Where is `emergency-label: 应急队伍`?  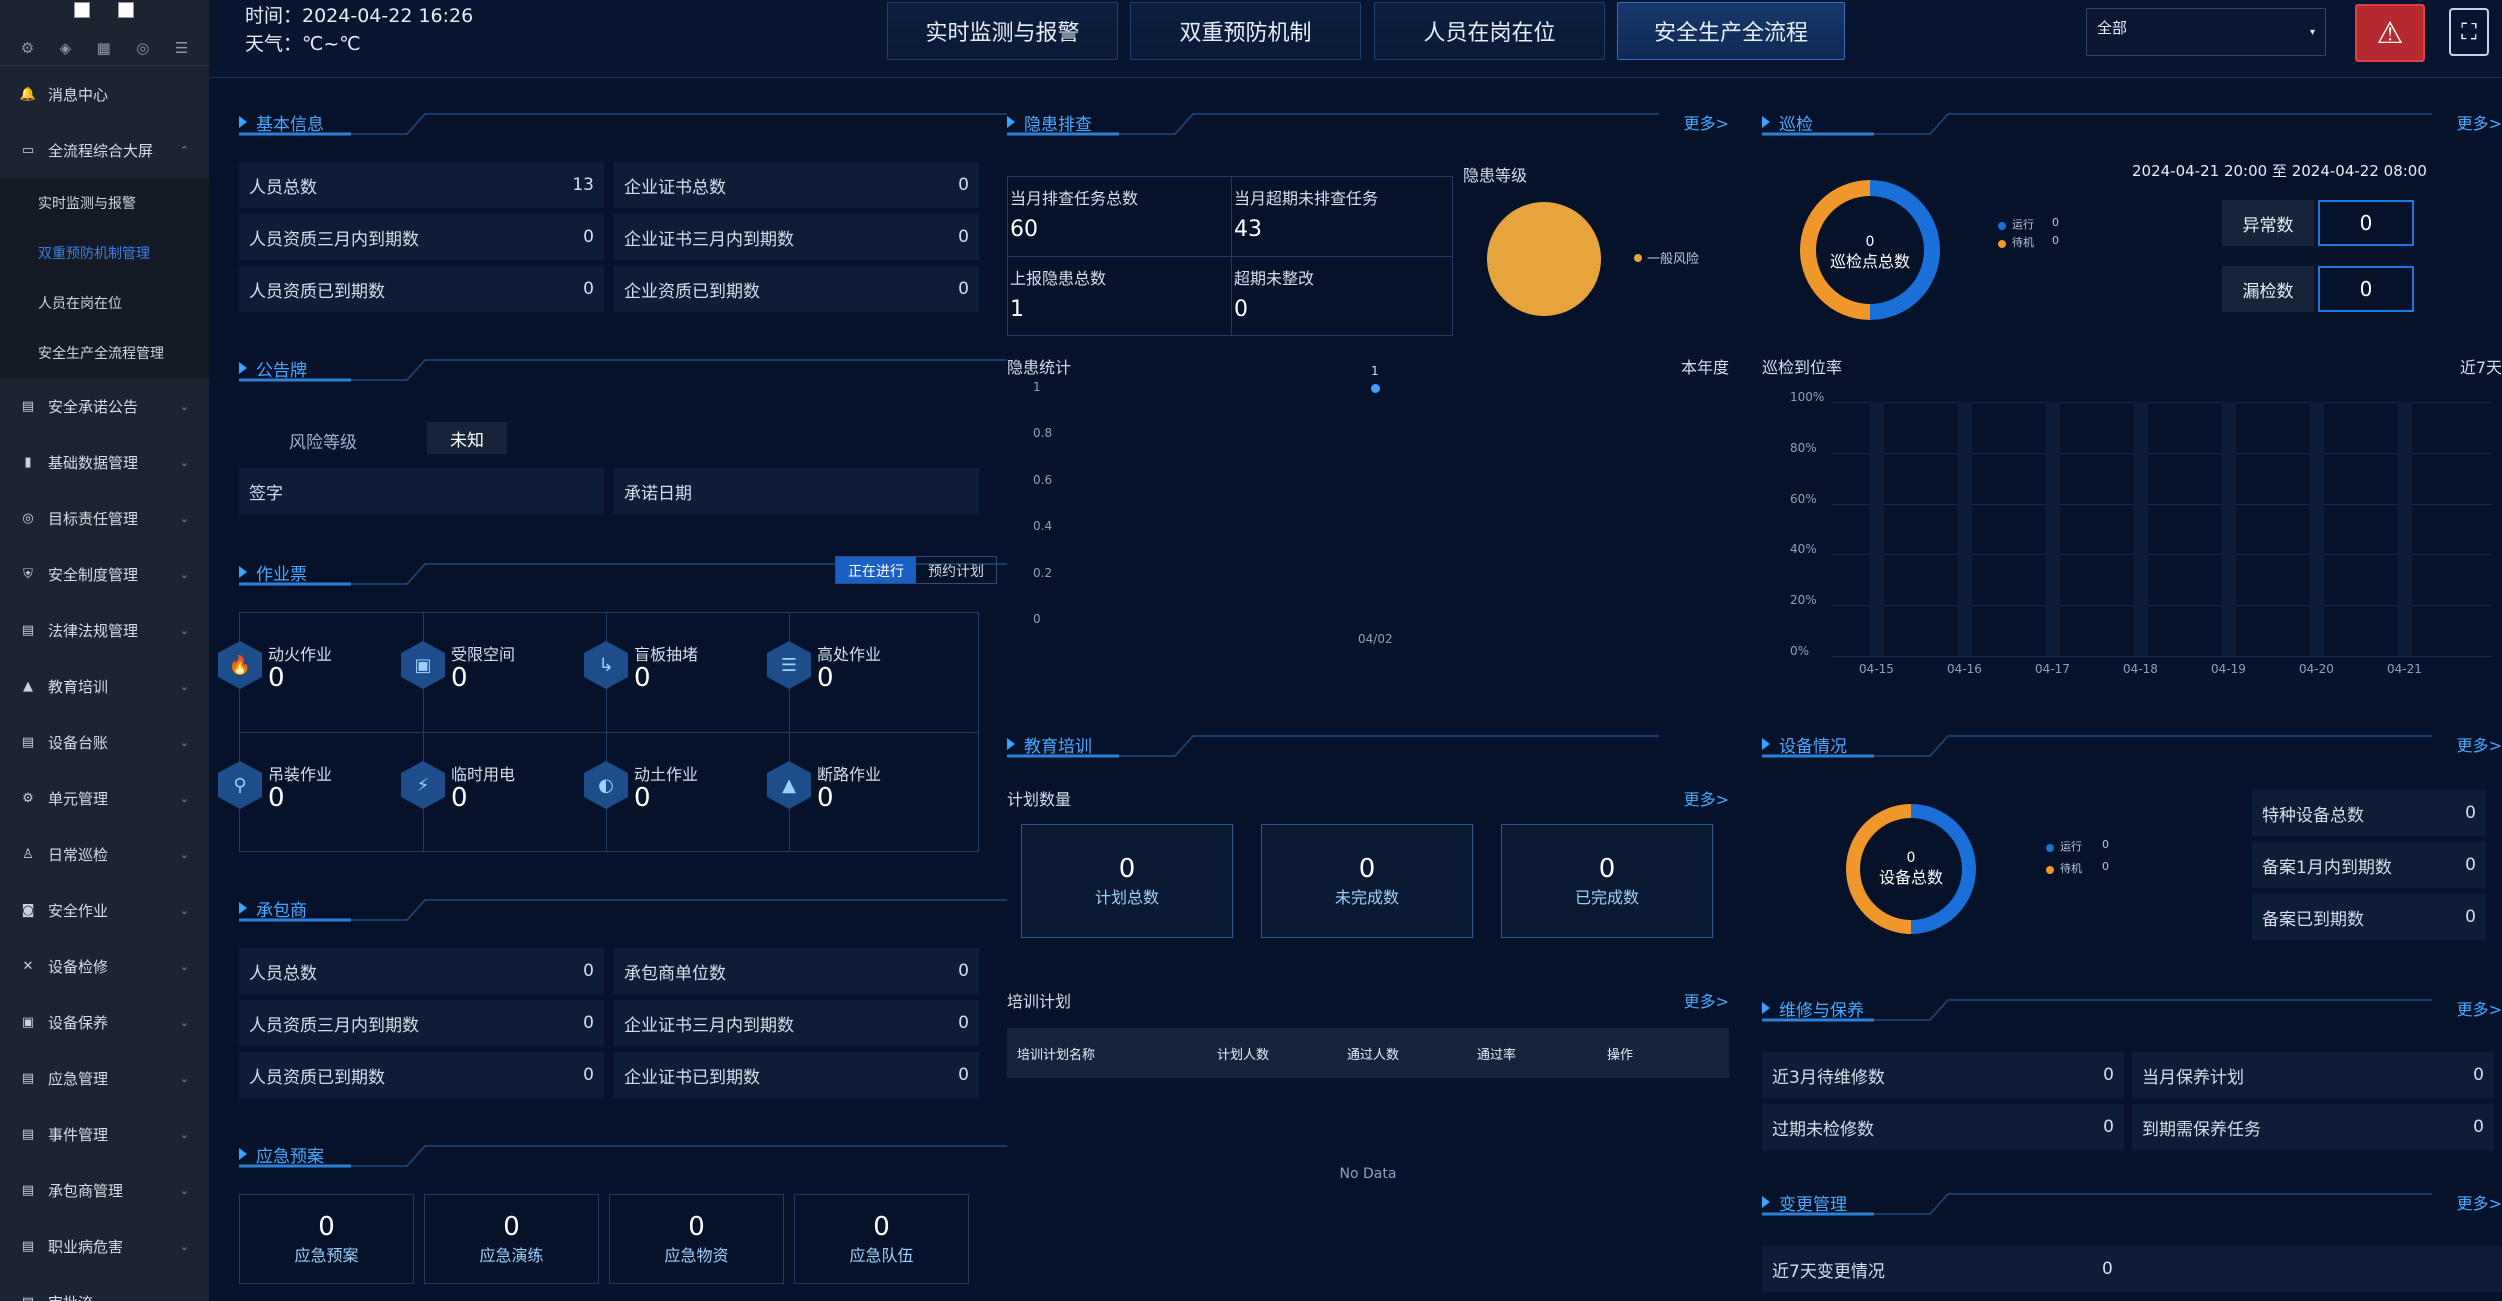 emergency-label: 应急队伍 is located at coordinates (881, 1255).